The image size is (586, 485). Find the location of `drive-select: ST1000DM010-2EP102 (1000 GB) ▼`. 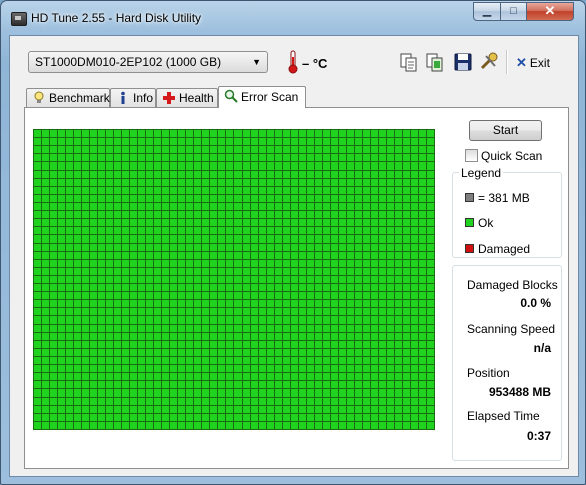

drive-select: ST1000DM010-2EP102 (1000 GB) ▼ is located at coordinates (148, 62).